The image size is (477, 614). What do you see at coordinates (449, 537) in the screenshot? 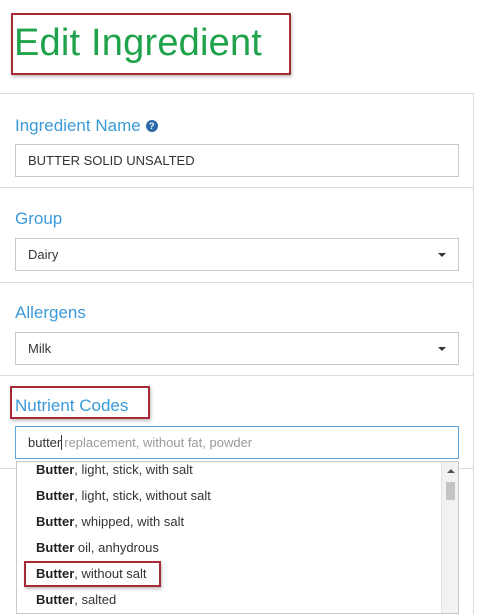
I see `dropdown-scrollbar` at bounding box center [449, 537].